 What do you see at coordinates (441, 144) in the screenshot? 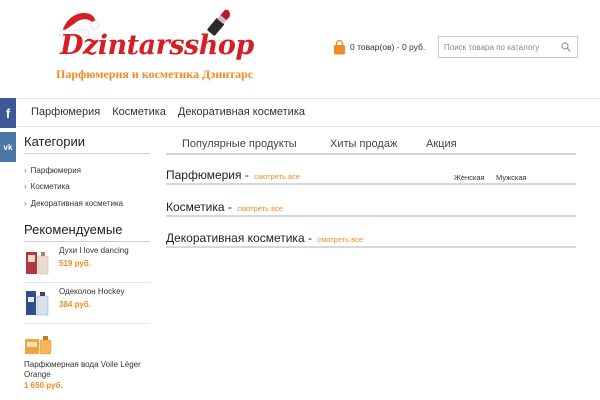
I see `tab-sale: Акция` at bounding box center [441, 144].